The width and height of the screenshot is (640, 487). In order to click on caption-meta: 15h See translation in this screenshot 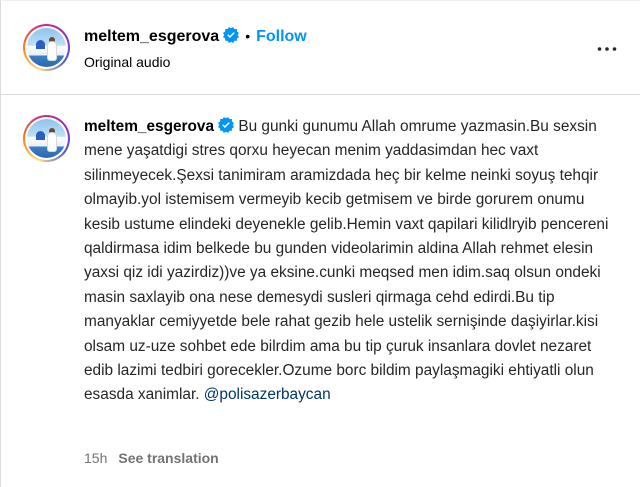, I will do `click(151, 458)`.